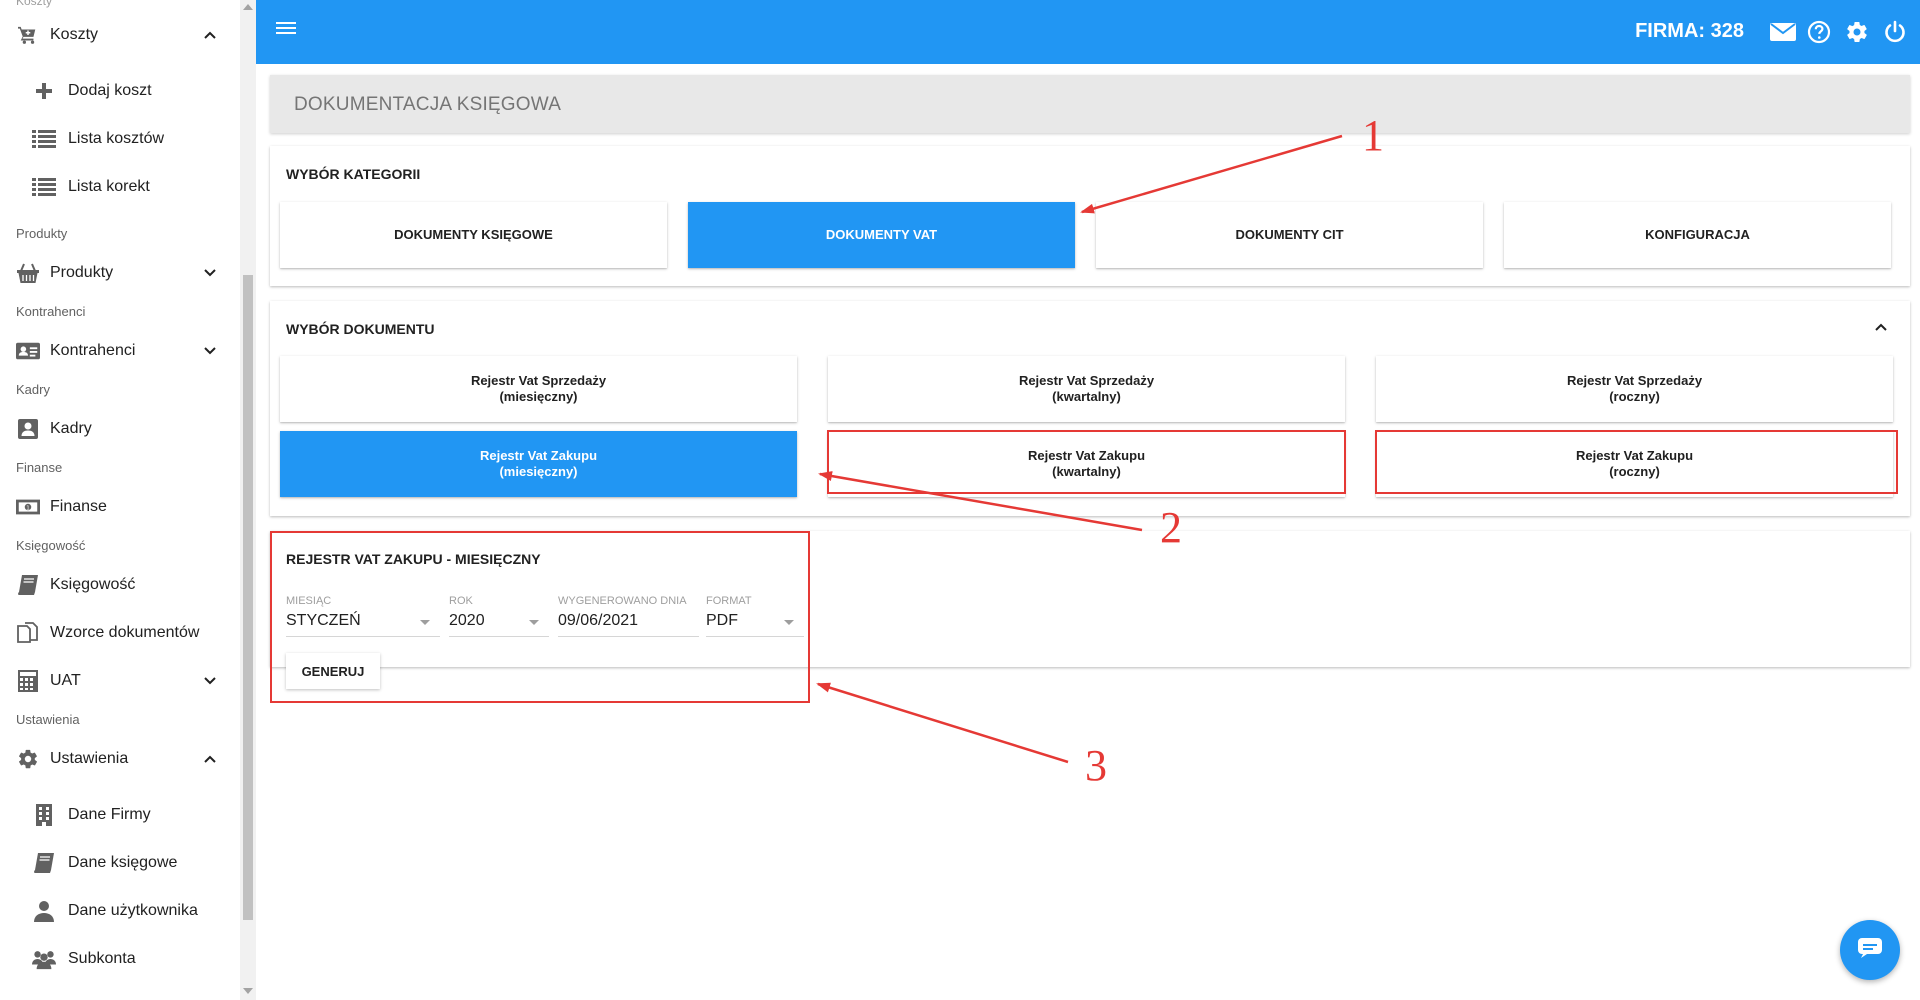 This screenshot has width=1920, height=1000. What do you see at coordinates (323, 620) in the screenshot?
I see `field-value-text: STYCZEŃ` at bounding box center [323, 620].